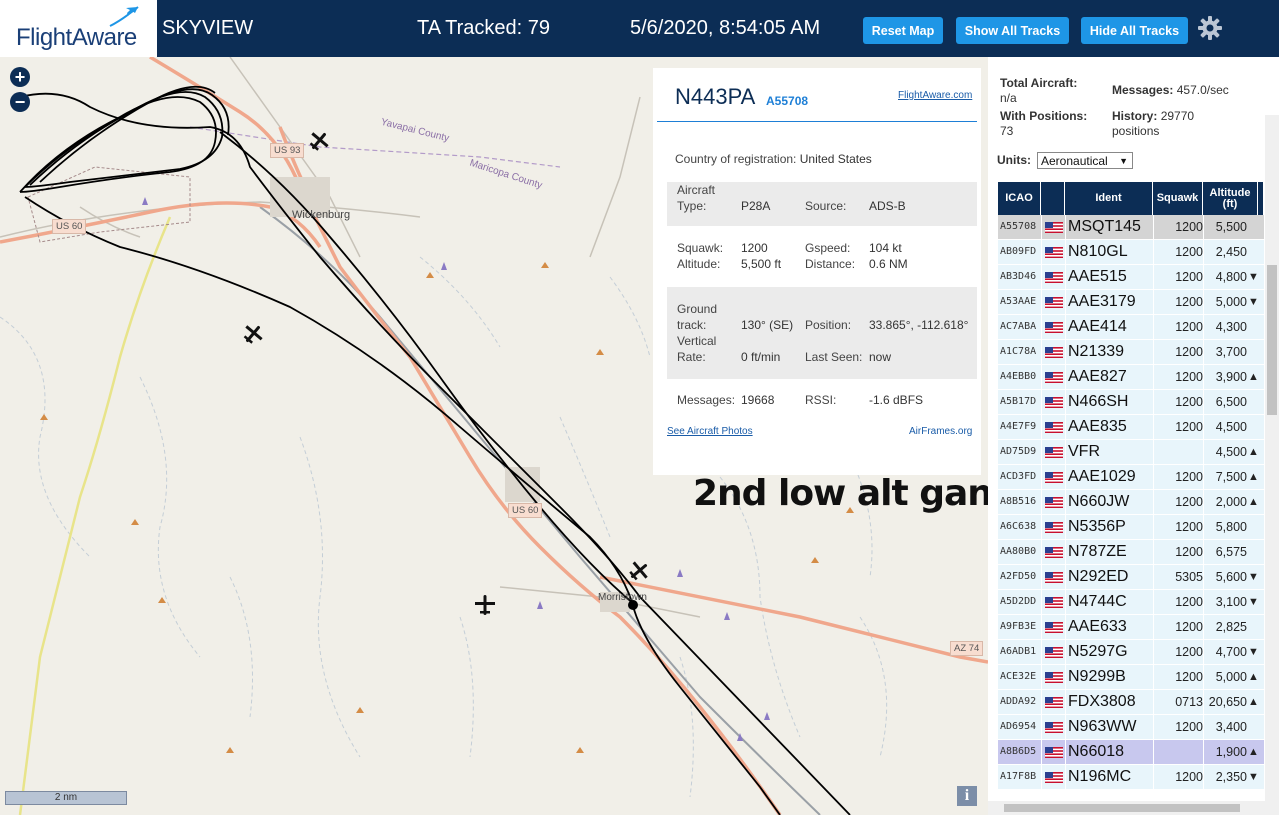 This screenshot has width=1279, height=815. What do you see at coordinates (1131, 402) in the screenshot?
I see `table-row: A5B17D N466SH 1200 6,500` at bounding box center [1131, 402].